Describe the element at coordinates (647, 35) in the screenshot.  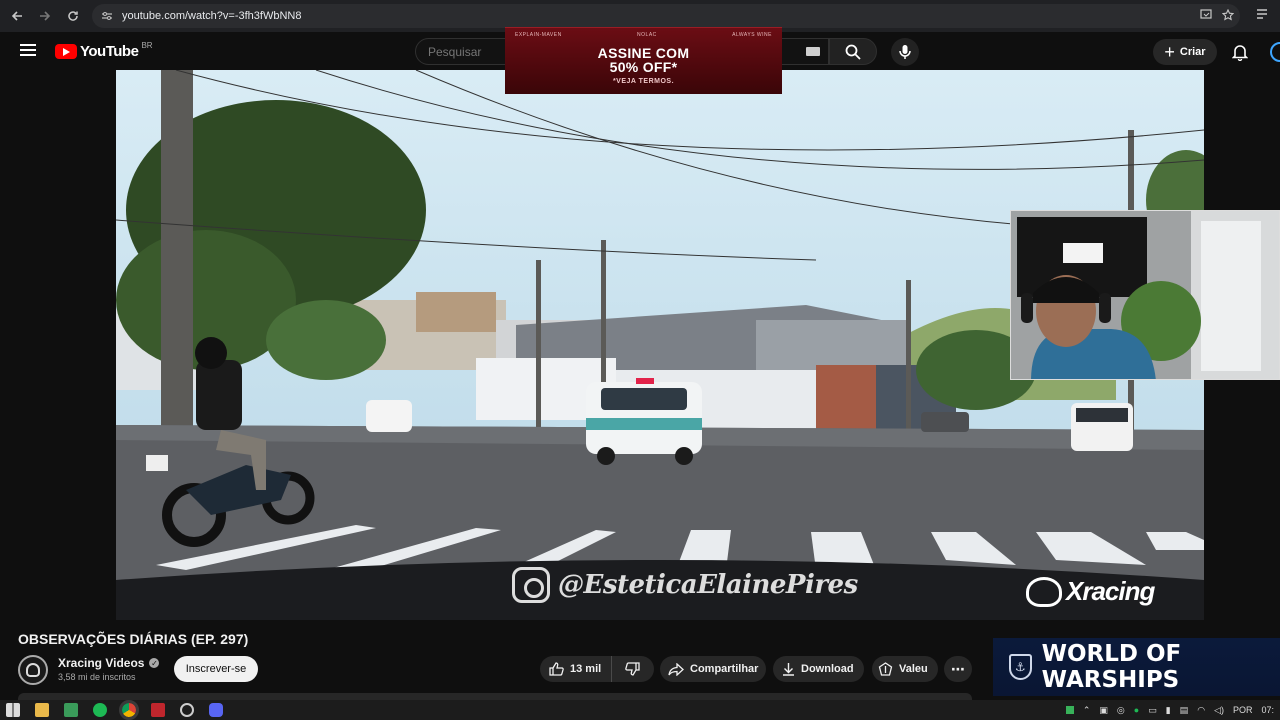
I see `ad-top-center: NOLAC` at that location.